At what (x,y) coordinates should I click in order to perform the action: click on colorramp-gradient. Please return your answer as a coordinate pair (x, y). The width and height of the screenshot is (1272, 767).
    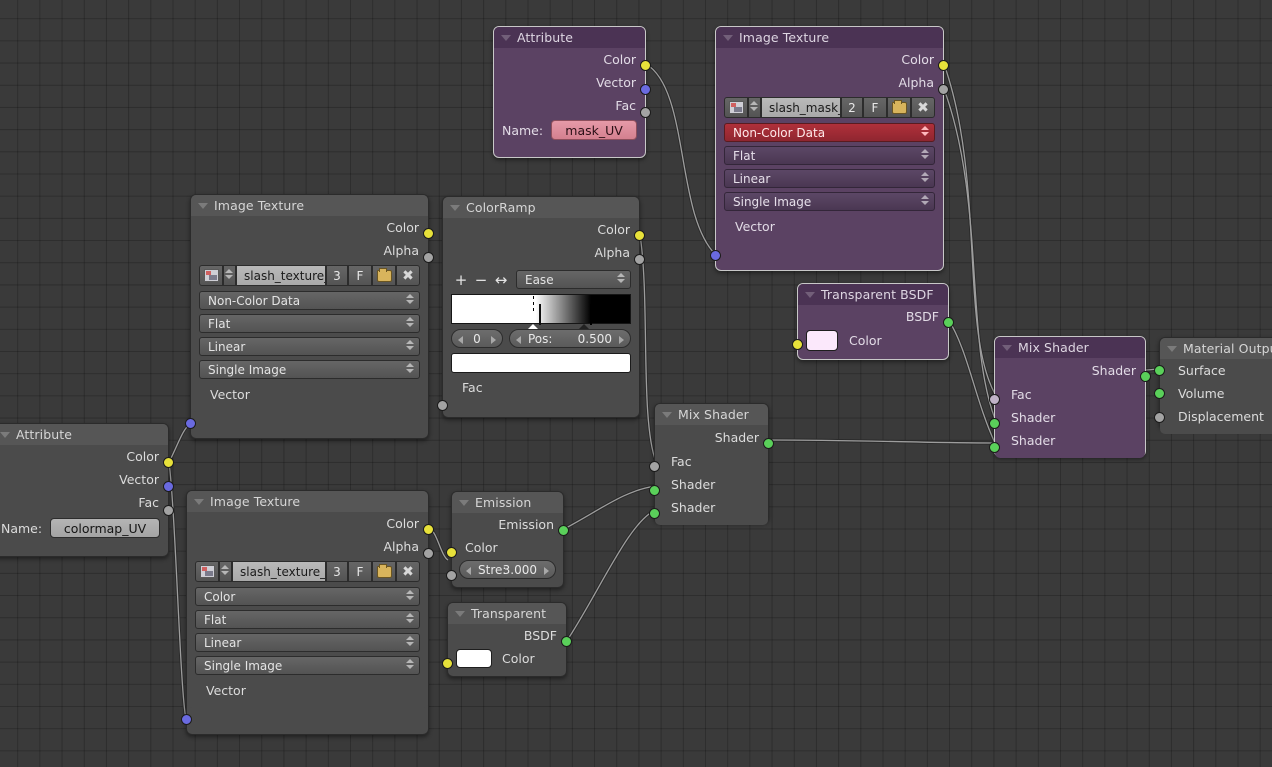
    Looking at the image, I should click on (541, 312).